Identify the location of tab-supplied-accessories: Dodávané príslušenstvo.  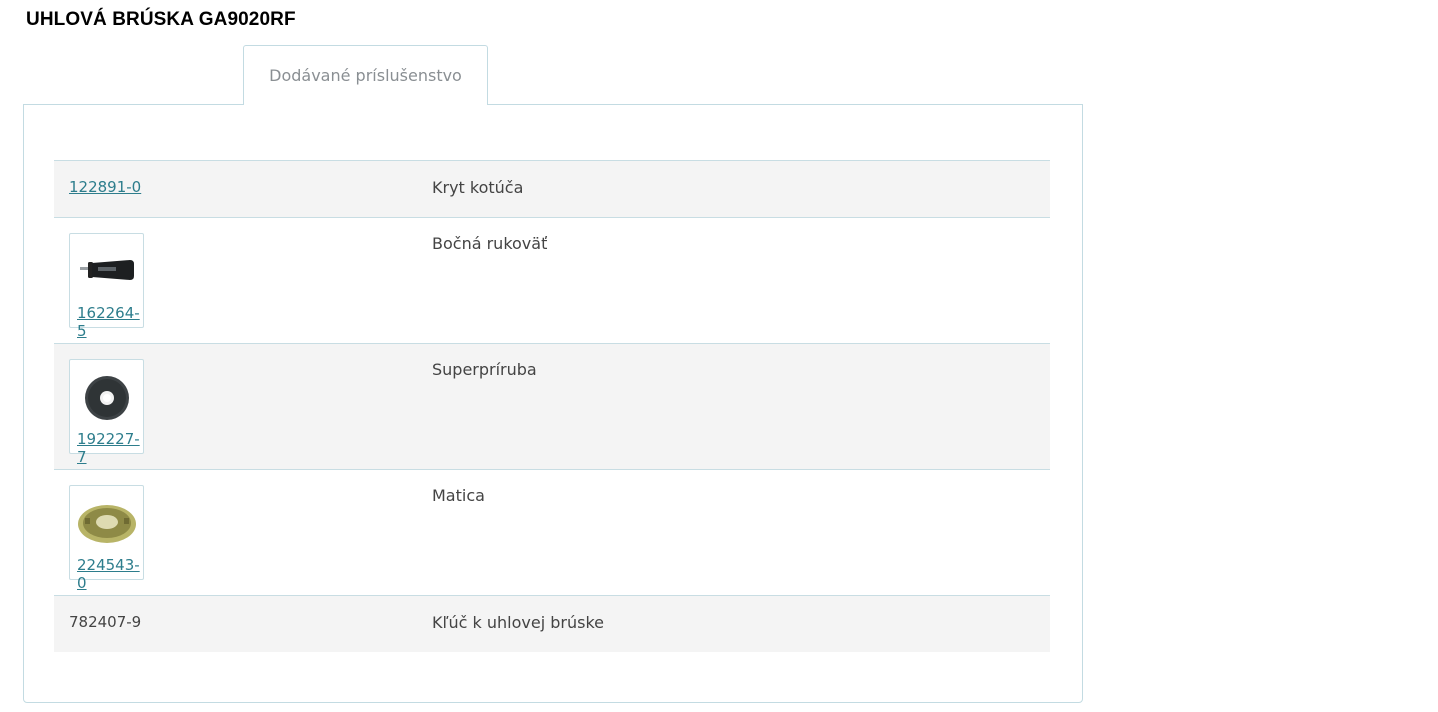
(365, 75).